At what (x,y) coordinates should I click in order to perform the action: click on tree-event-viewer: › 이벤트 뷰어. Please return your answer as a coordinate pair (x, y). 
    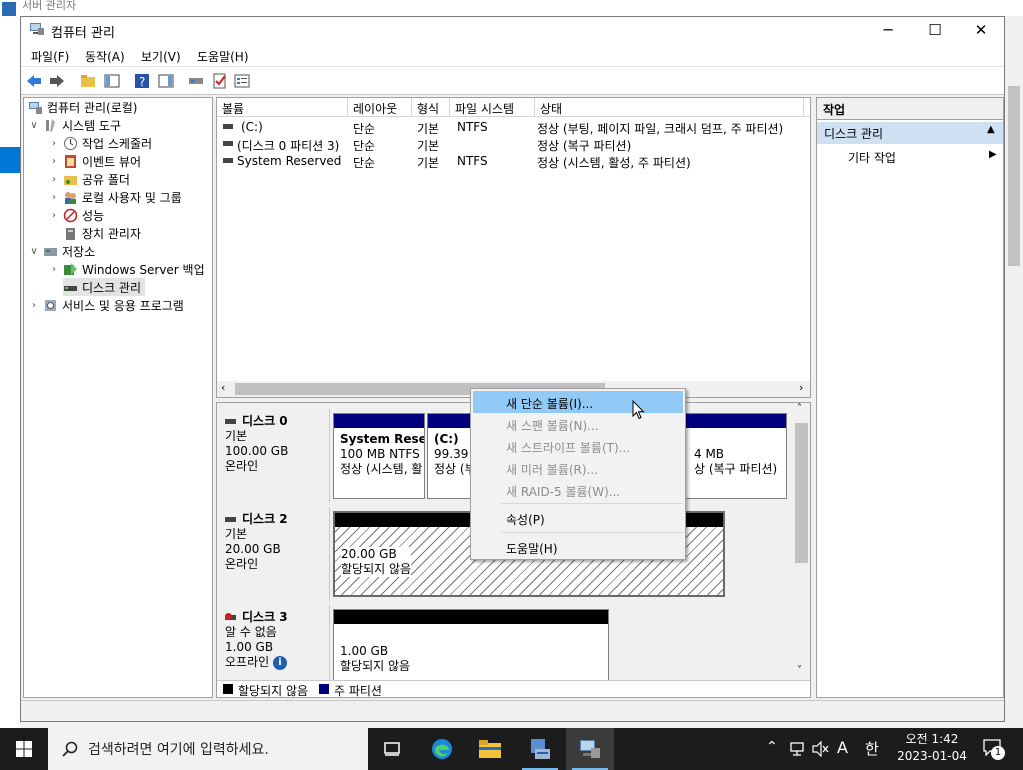
    Looking at the image, I should click on (94, 161).